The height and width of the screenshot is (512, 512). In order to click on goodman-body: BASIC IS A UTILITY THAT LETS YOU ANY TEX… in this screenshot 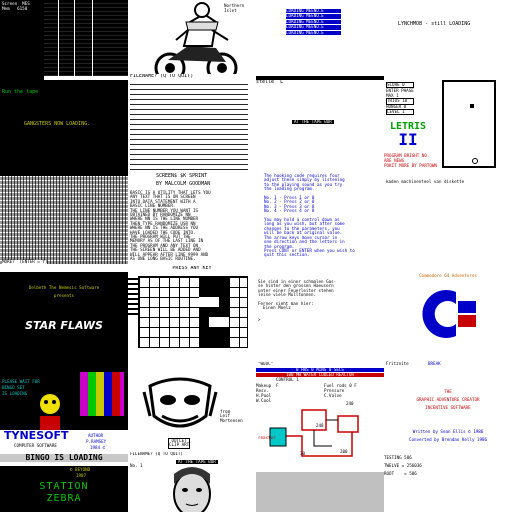, I will do `click(170, 226)`.